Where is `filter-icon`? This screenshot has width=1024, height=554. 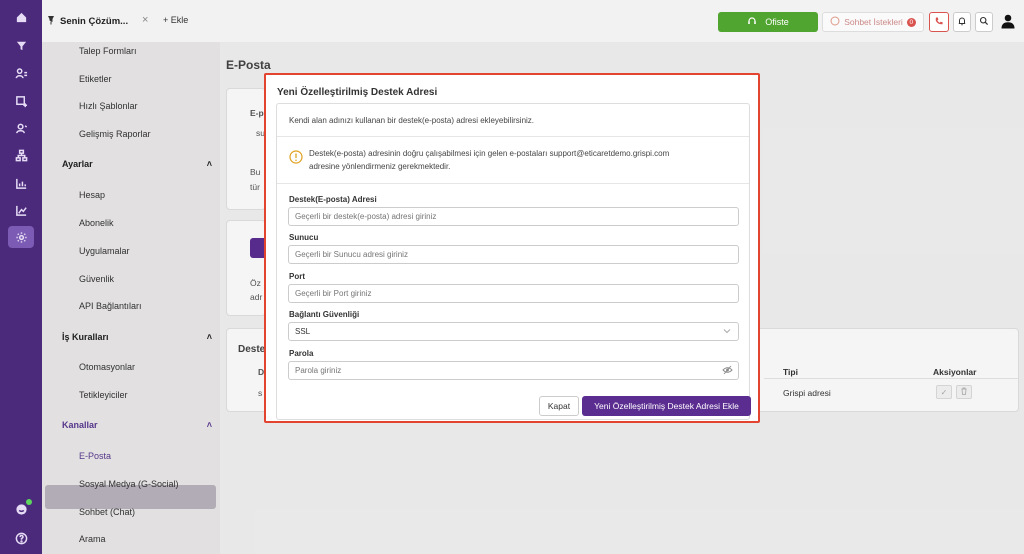
filter-icon is located at coordinates (21, 45).